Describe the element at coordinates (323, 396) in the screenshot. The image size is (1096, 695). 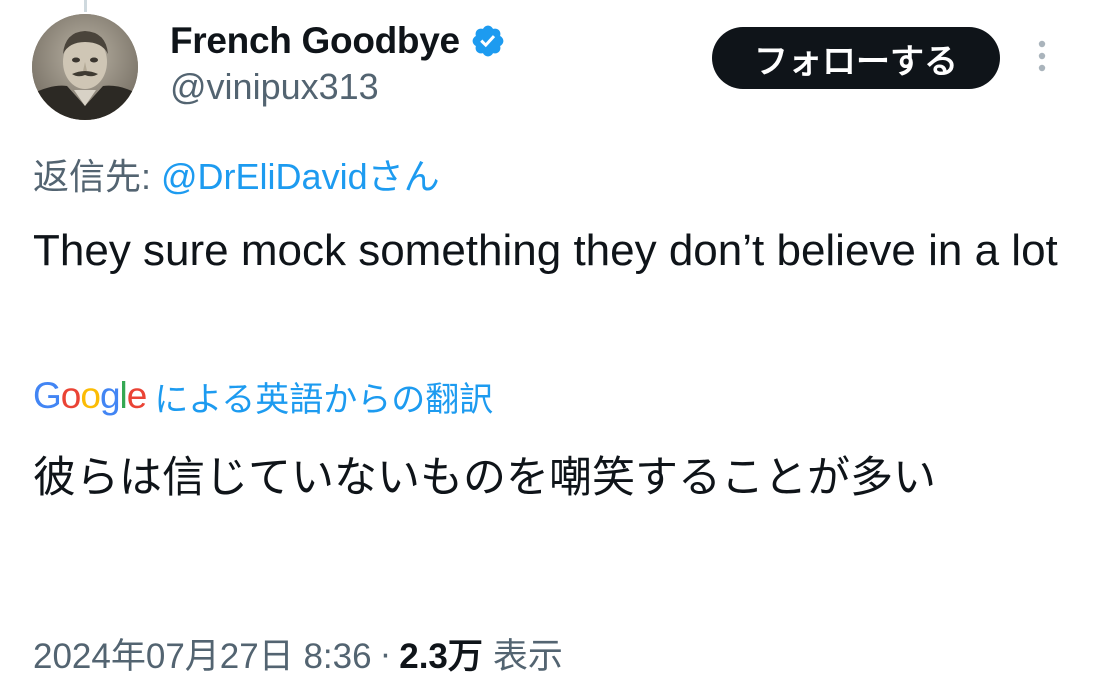
I see `translation-label: による英語からの翻訳` at that location.